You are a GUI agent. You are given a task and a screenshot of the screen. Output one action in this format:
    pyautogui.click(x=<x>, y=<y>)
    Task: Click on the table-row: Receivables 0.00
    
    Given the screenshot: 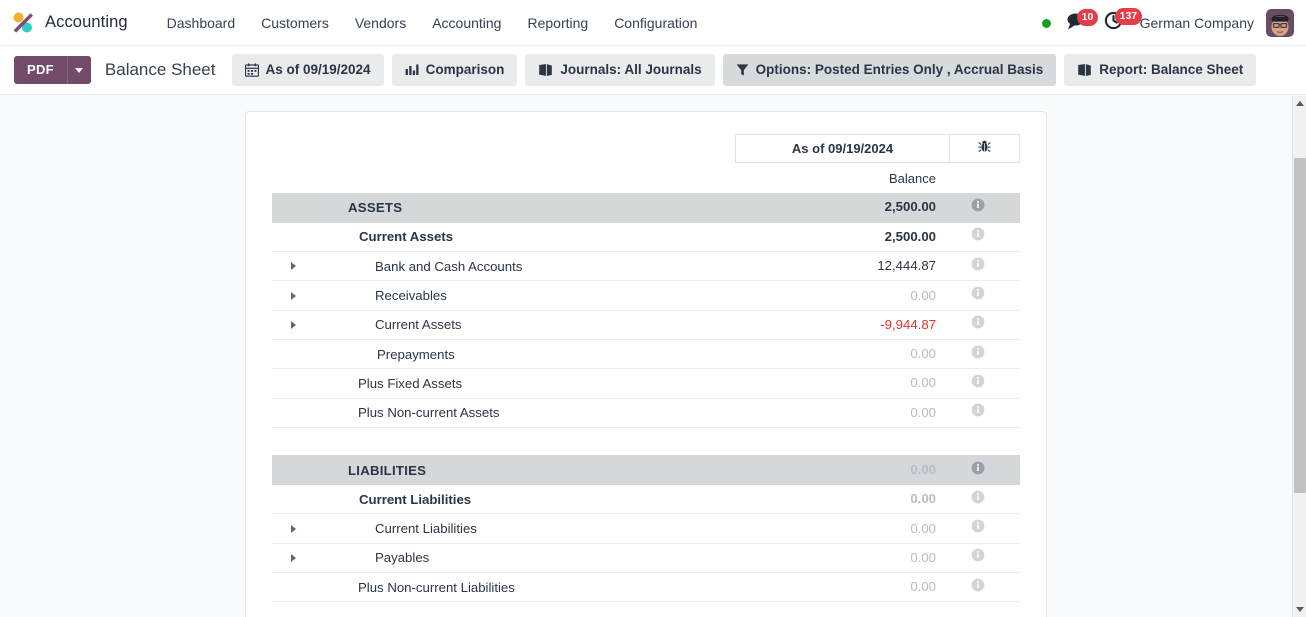 What is the action you would take?
    pyautogui.click(x=646, y=295)
    